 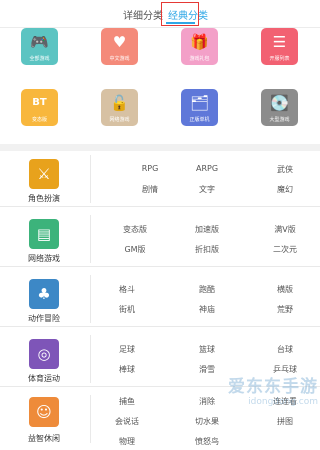 What do you see at coordinates (180, 14) in the screenshot?
I see `highlight-box` at bounding box center [180, 14].